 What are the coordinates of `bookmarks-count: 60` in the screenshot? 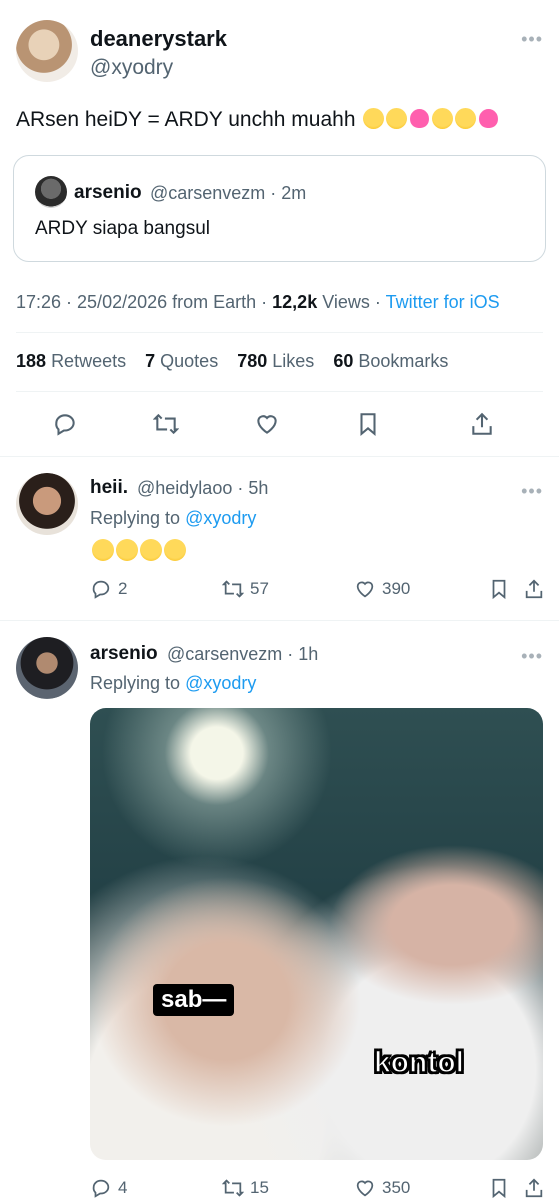 It's located at (343, 361).